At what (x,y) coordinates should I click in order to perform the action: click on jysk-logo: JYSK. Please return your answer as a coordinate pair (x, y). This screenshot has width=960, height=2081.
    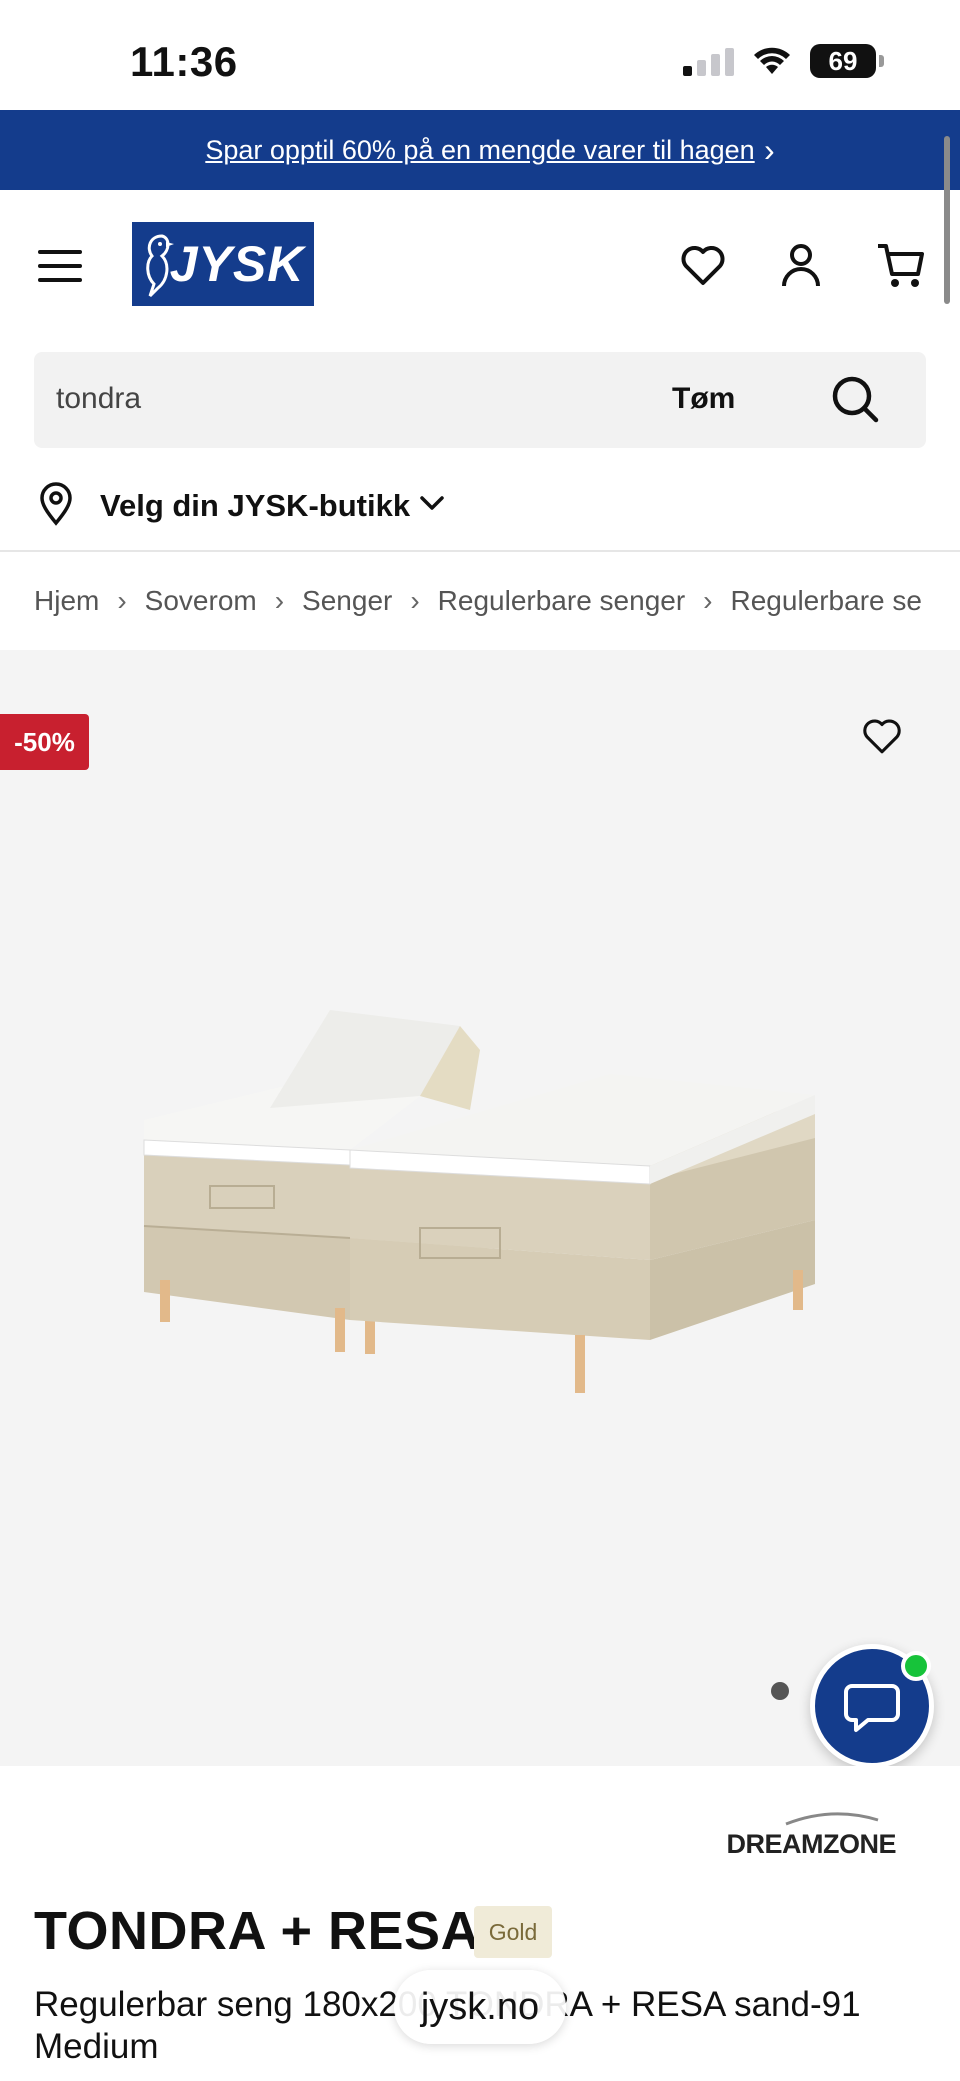
    Looking at the image, I should click on (223, 264).